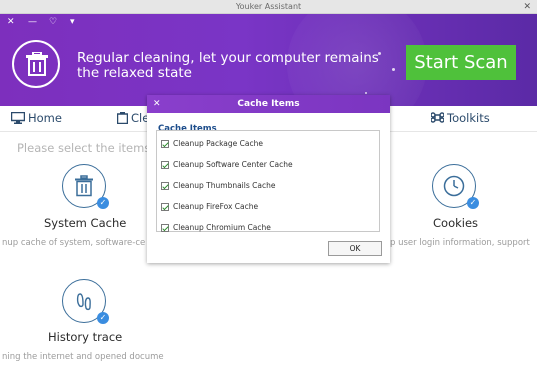 This screenshot has width=537, height=373. What do you see at coordinates (355, 248) in the screenshot?
I see `ok-button: OK` at bounding box center [355, 248].